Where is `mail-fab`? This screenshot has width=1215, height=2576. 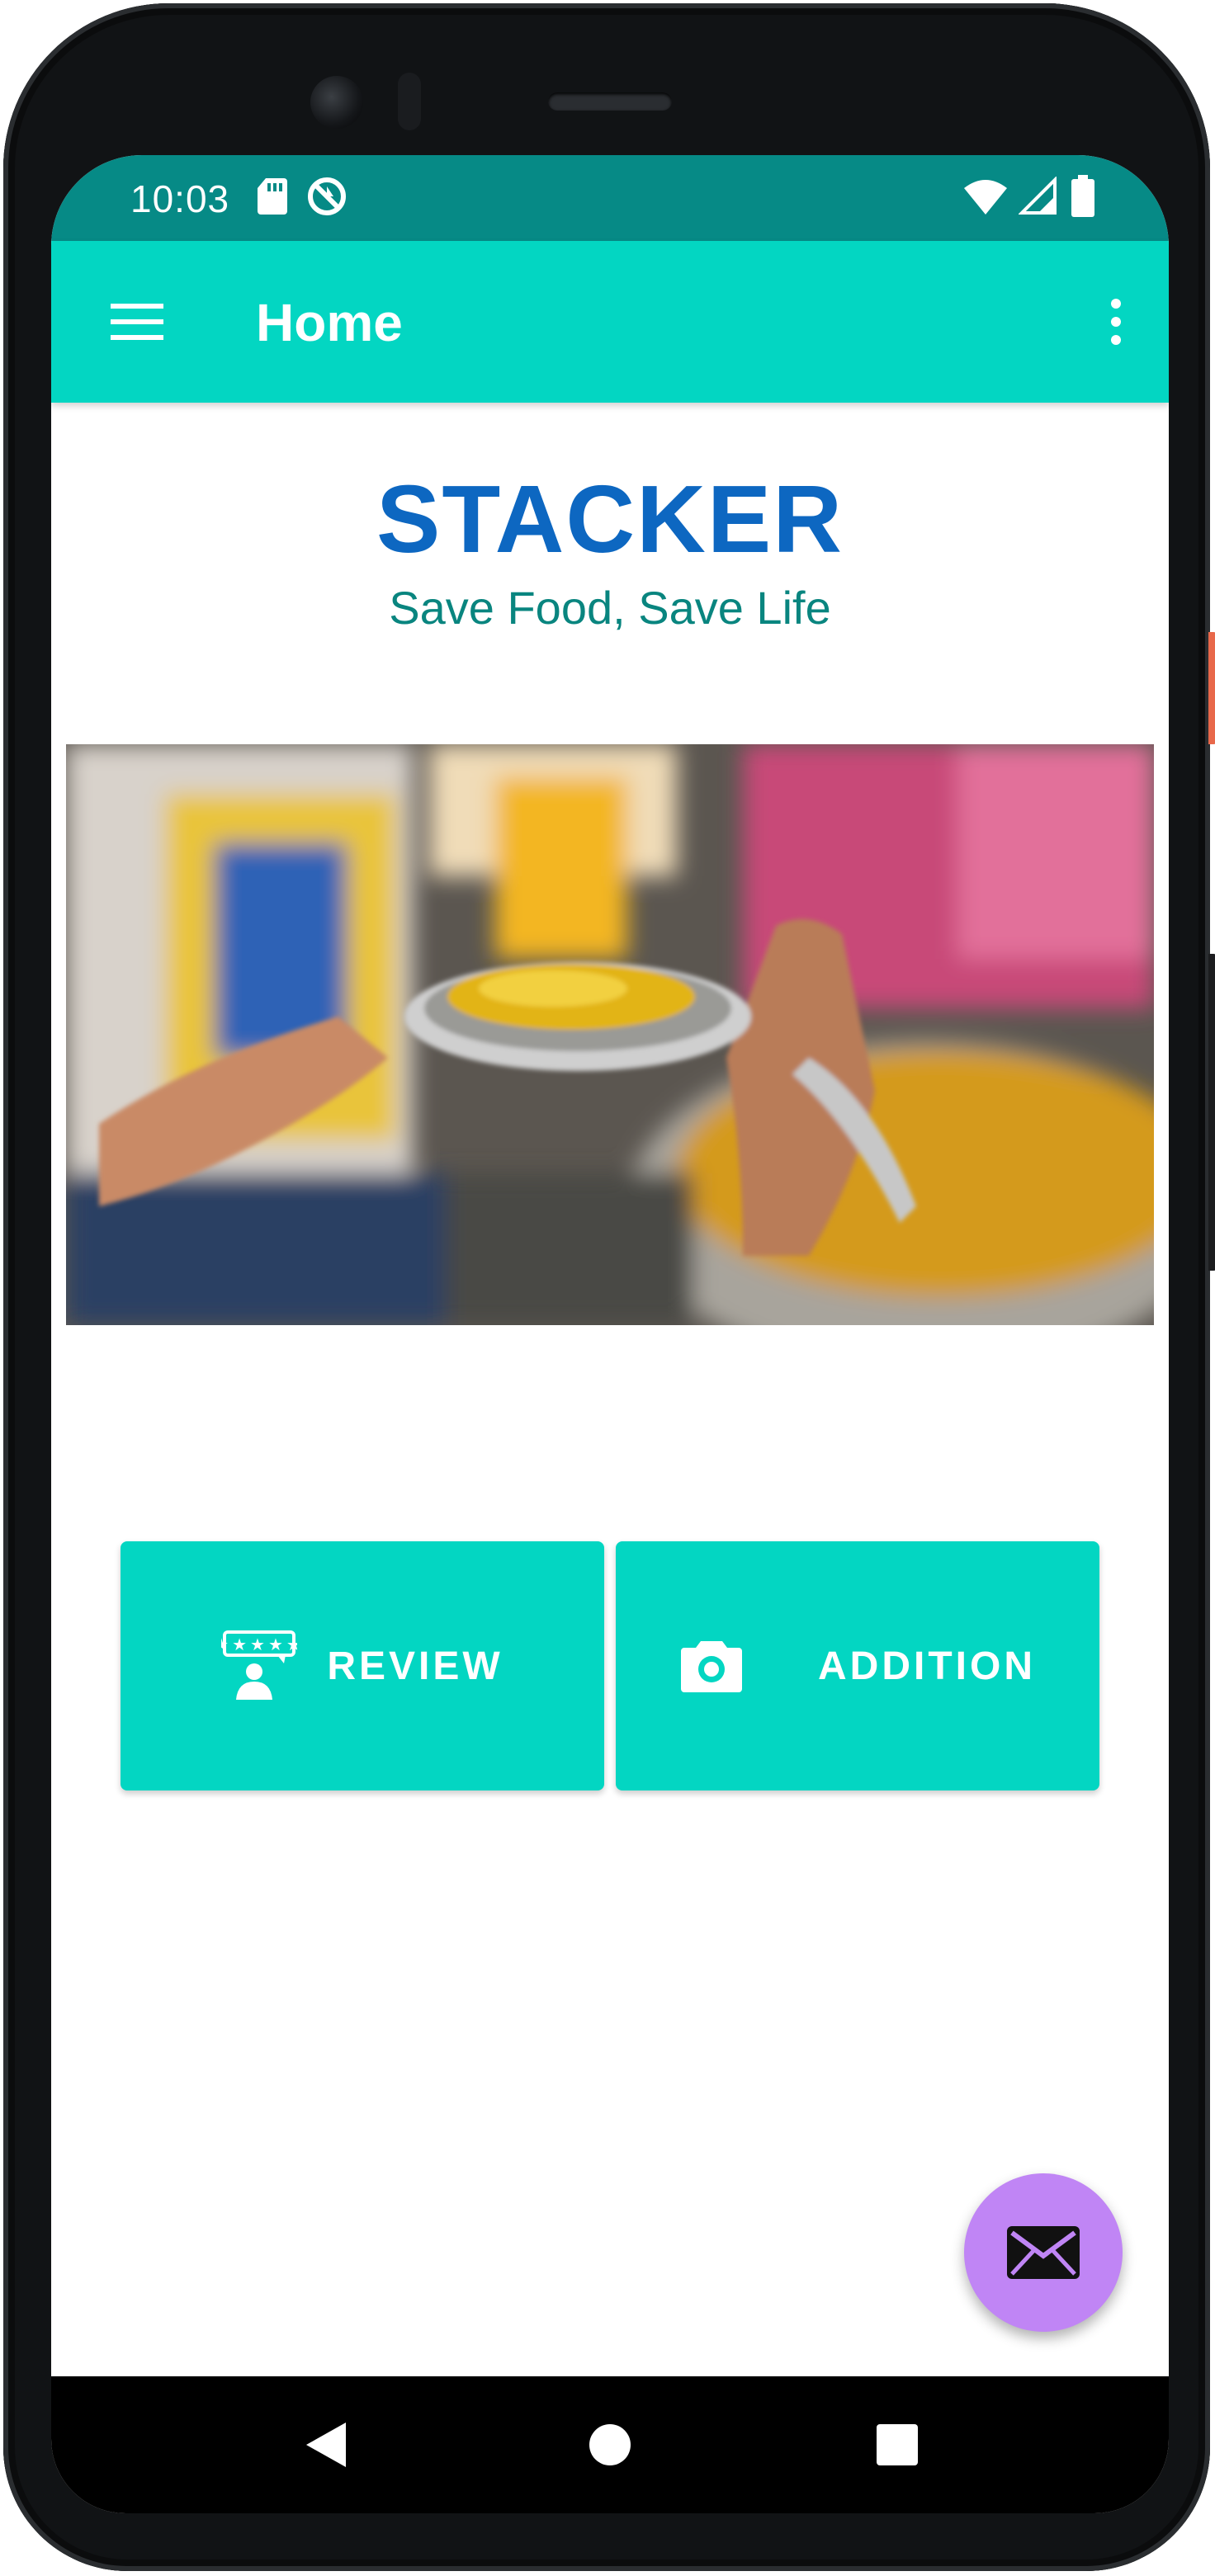
mail-fab is located at coordinates (1043, 2252).